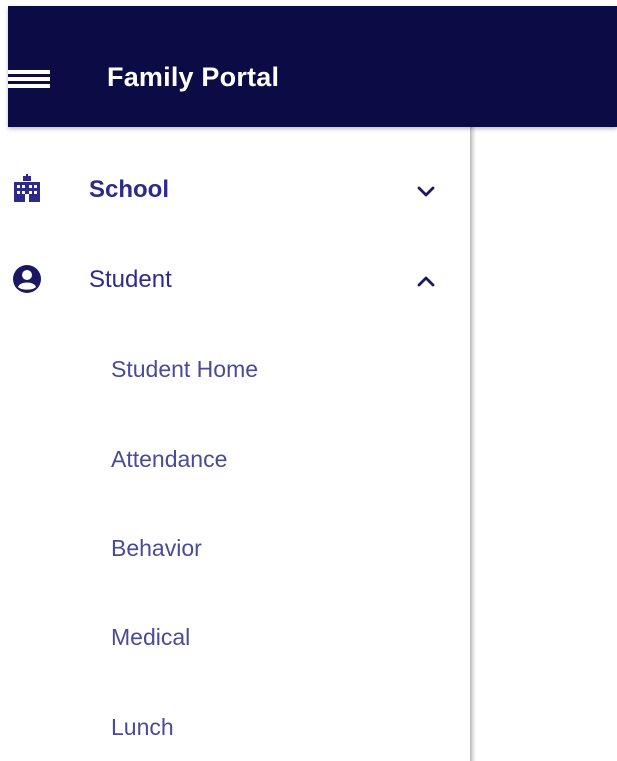 This screenshot has width=617, height=761. Describe the element at coordinates (129, 189) in the screenshot. I see `sidebar-item-label: School` at that location.